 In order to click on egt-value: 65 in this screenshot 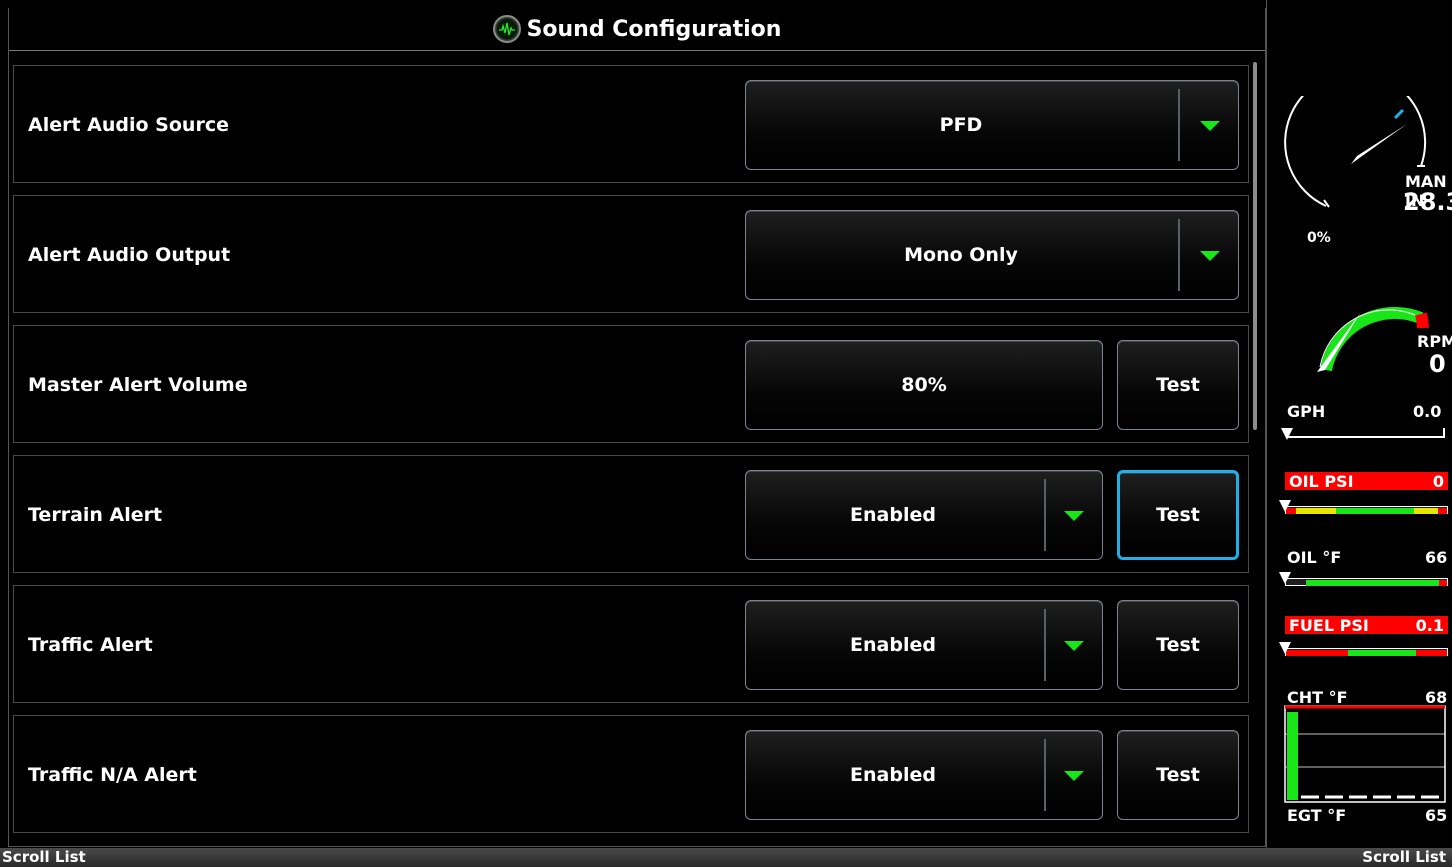, I will do `click(1436, 815)`.